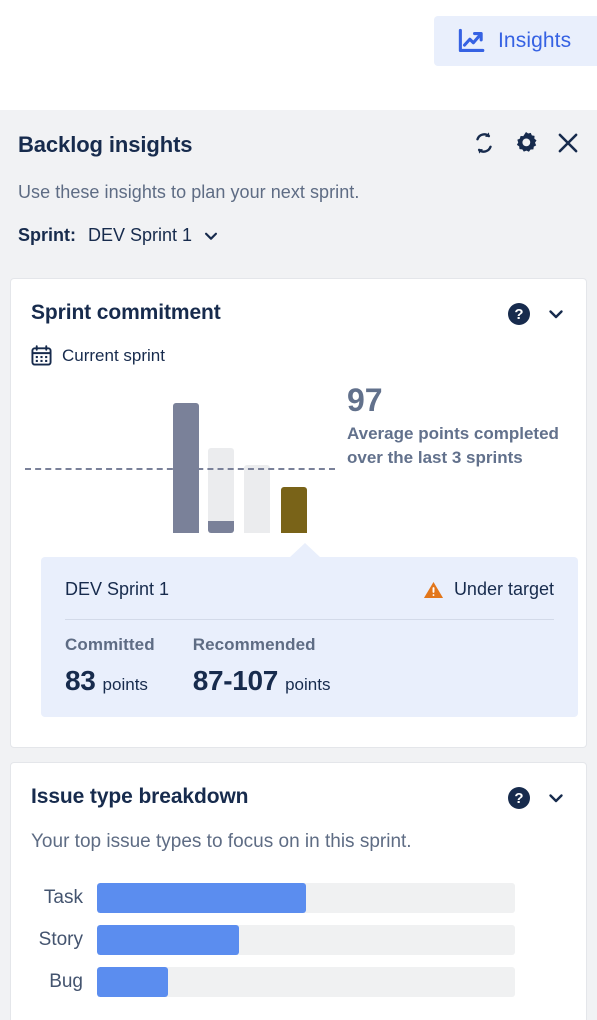 The width and height of the screenshot is (597, 1020). Describe the element at coordinates (80, 680) in the screenshot. I see `committed-value: 83` at that location.